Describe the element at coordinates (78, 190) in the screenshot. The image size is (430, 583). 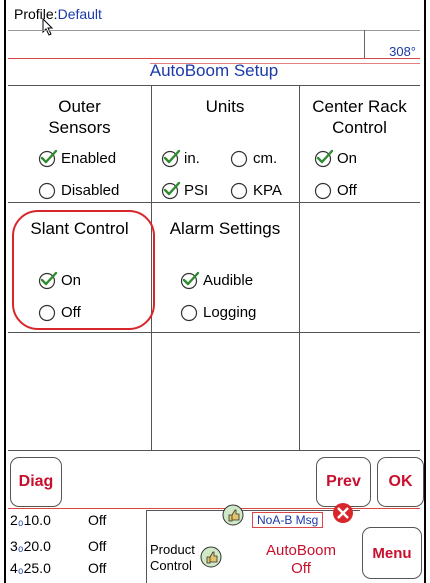
I see `outer-sensors-disabled-radio: Disabled` at that location.